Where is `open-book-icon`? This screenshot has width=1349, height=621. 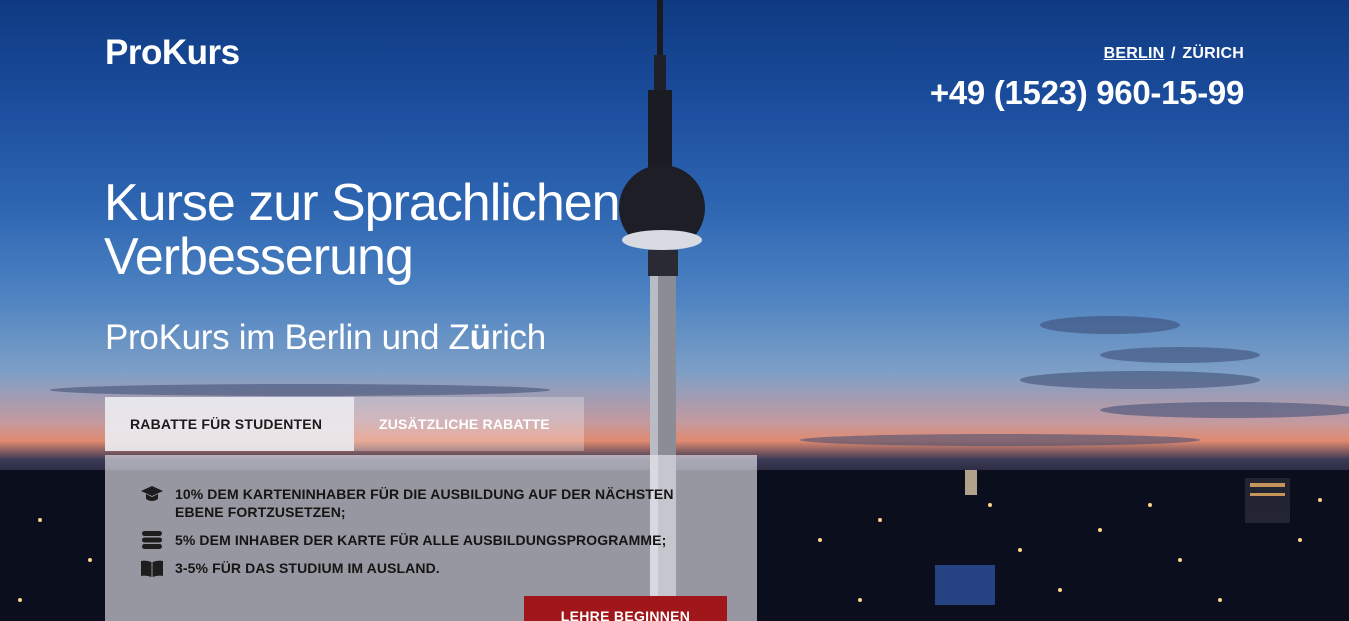
open-book-icon is located at coordinates (152, 568).